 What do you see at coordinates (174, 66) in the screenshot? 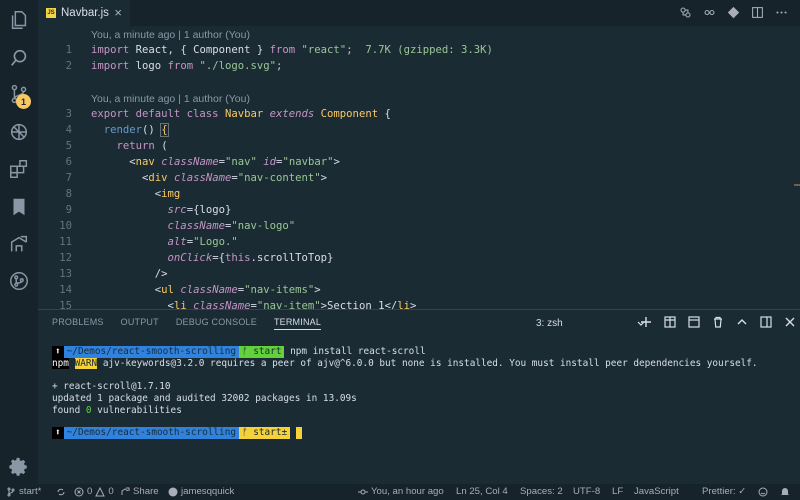
I see `code-line: 2 import logo from "./logo.svg";` at bounding box center [174, 66].